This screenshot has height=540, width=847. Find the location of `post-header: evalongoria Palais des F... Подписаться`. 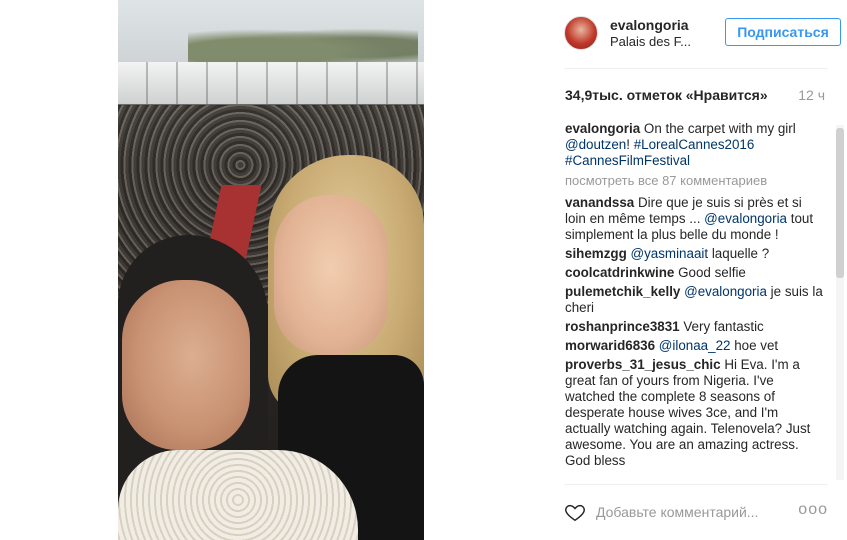

post-header: evalongoria Palais des F... Подписаться is located at coordinates (702, 33).